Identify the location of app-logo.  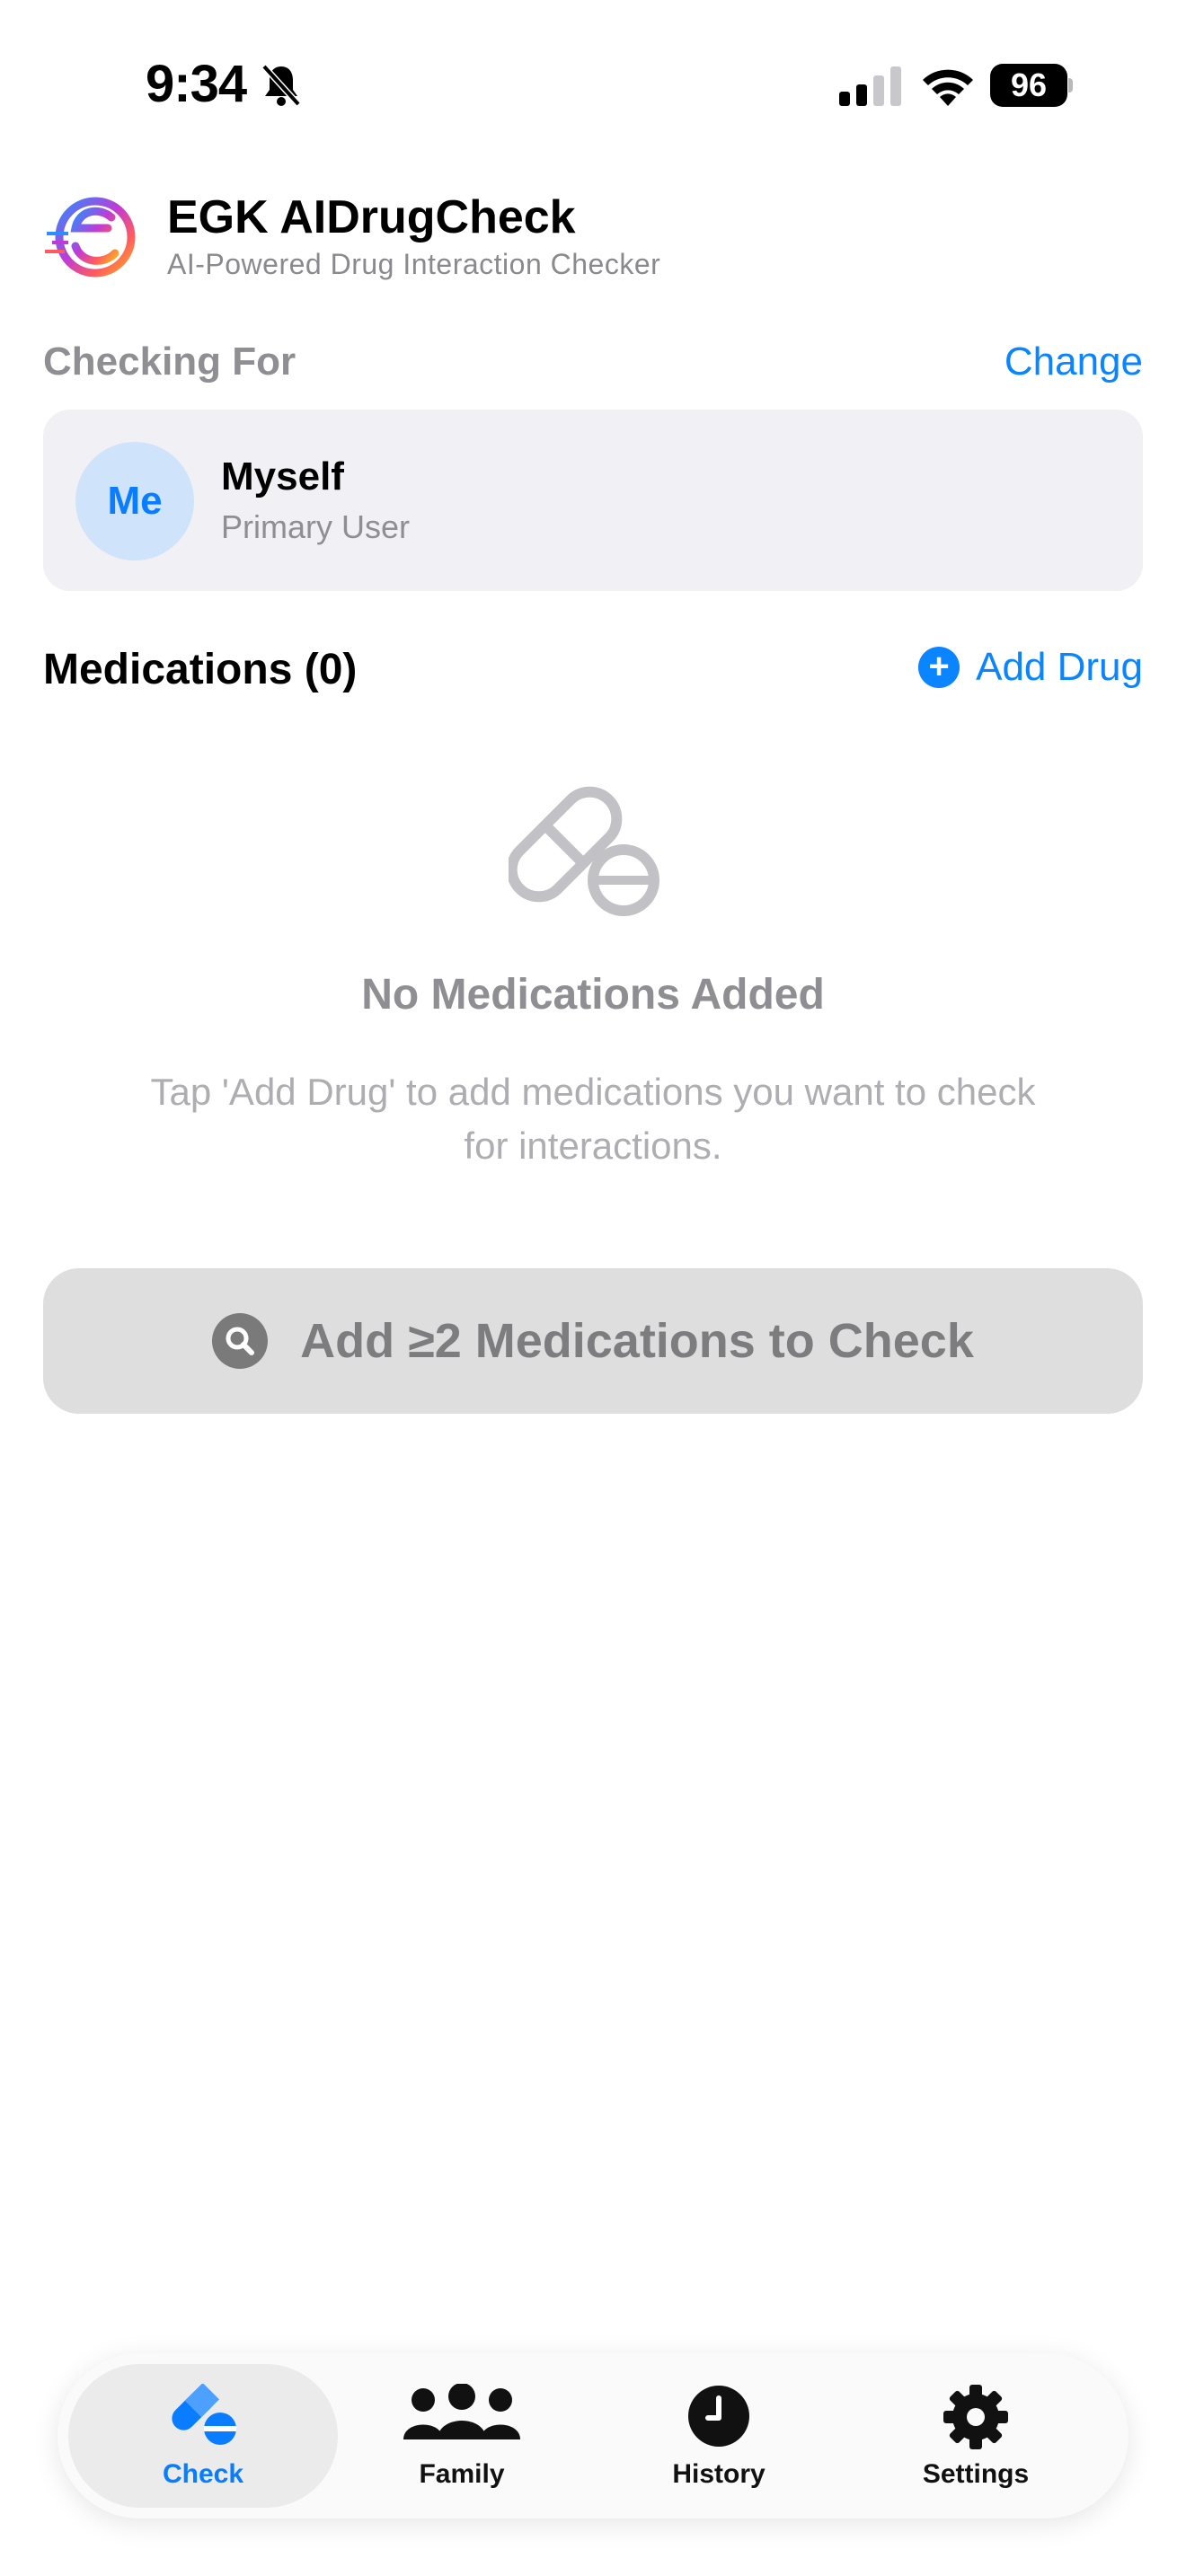
(90, 237).